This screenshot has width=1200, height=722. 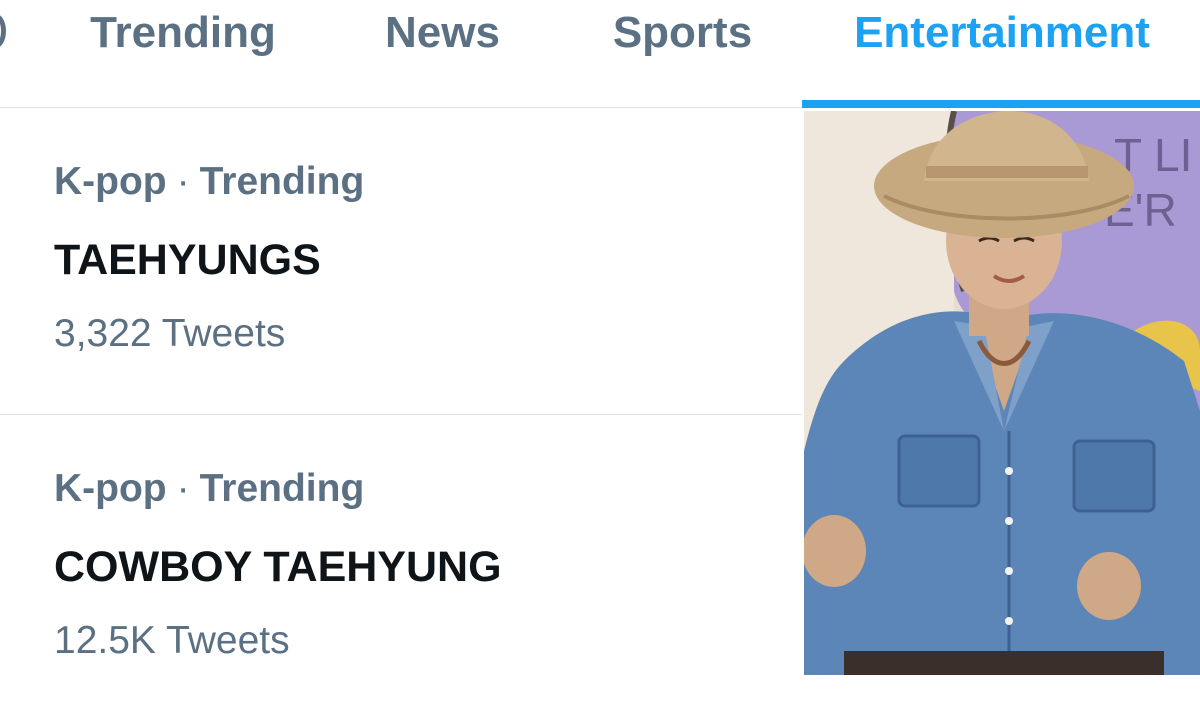 What do you see at coordinates (172, 640) in the screenshot?
I see `trend-tweet-count: 12.5K Tweets` at bounding box center [172, 640].